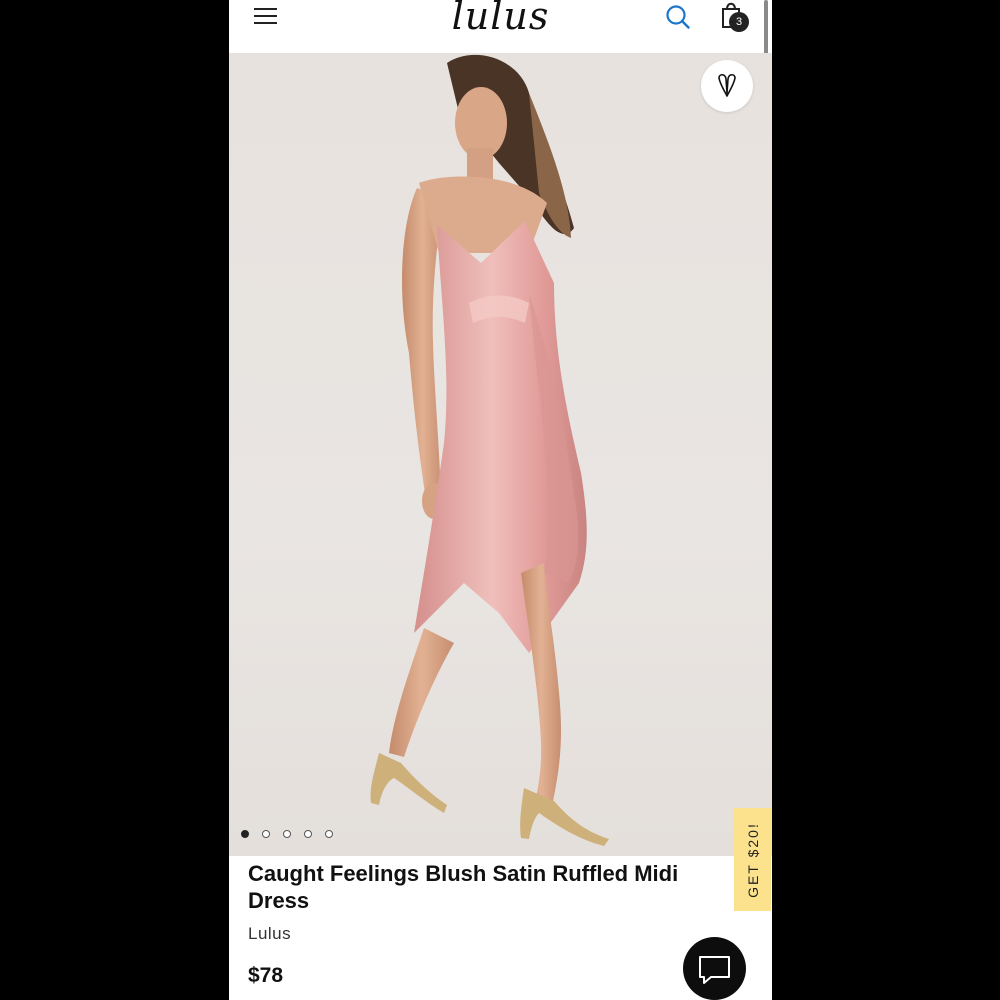 The image size is (1000, 1000). What do you see at coordinates (269, 934) in the screenshot?
I see `product-brand: Lulus` at bounding box center [269, 934].